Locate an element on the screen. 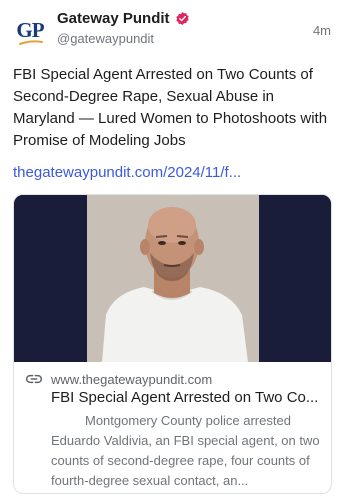 The image size is (345, 500). link-icon is located at coordinates (34, 379).